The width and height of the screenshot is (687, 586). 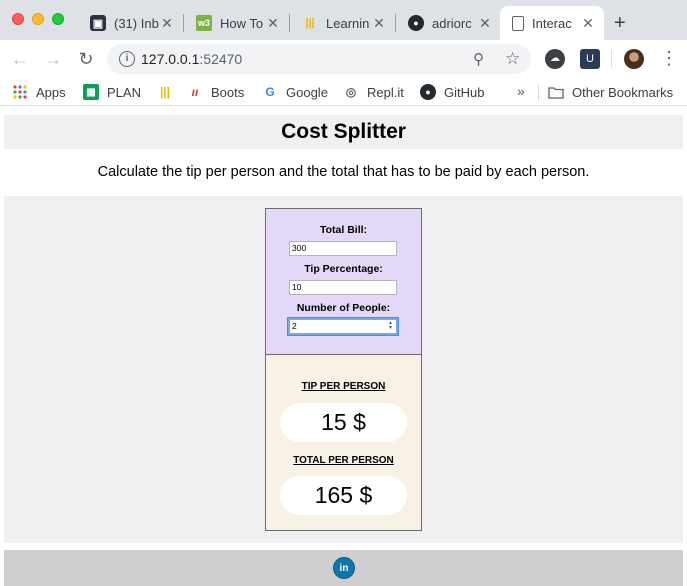 I want to click on other-bookmarks-folder: Other Bookmarks, so click(x=610, y=92).